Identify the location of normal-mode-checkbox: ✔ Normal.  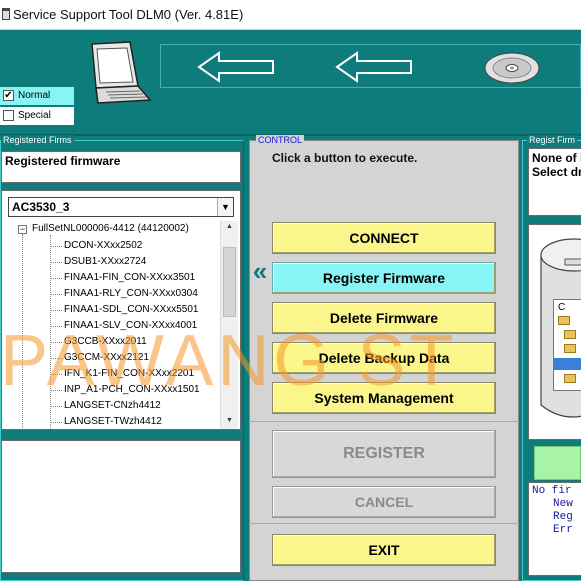
(37, 96).